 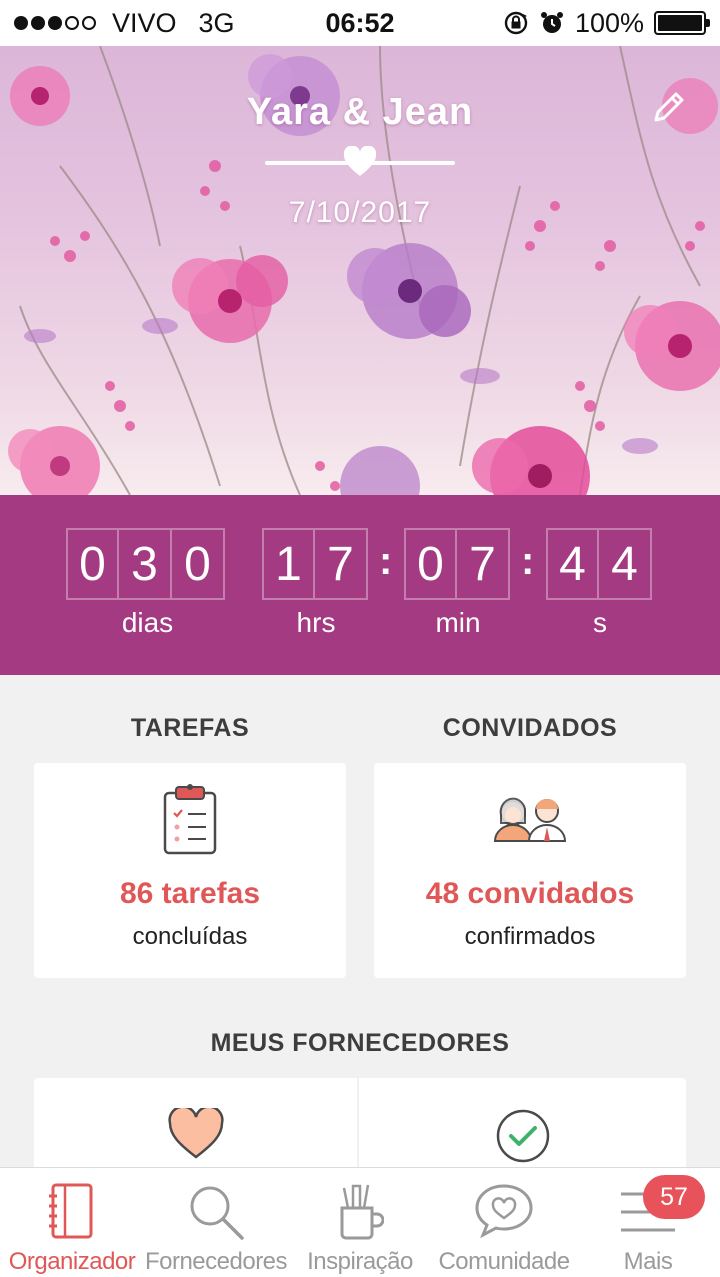 I want to click on tab-organizador: Organizador, so click(x=72, y=1222).